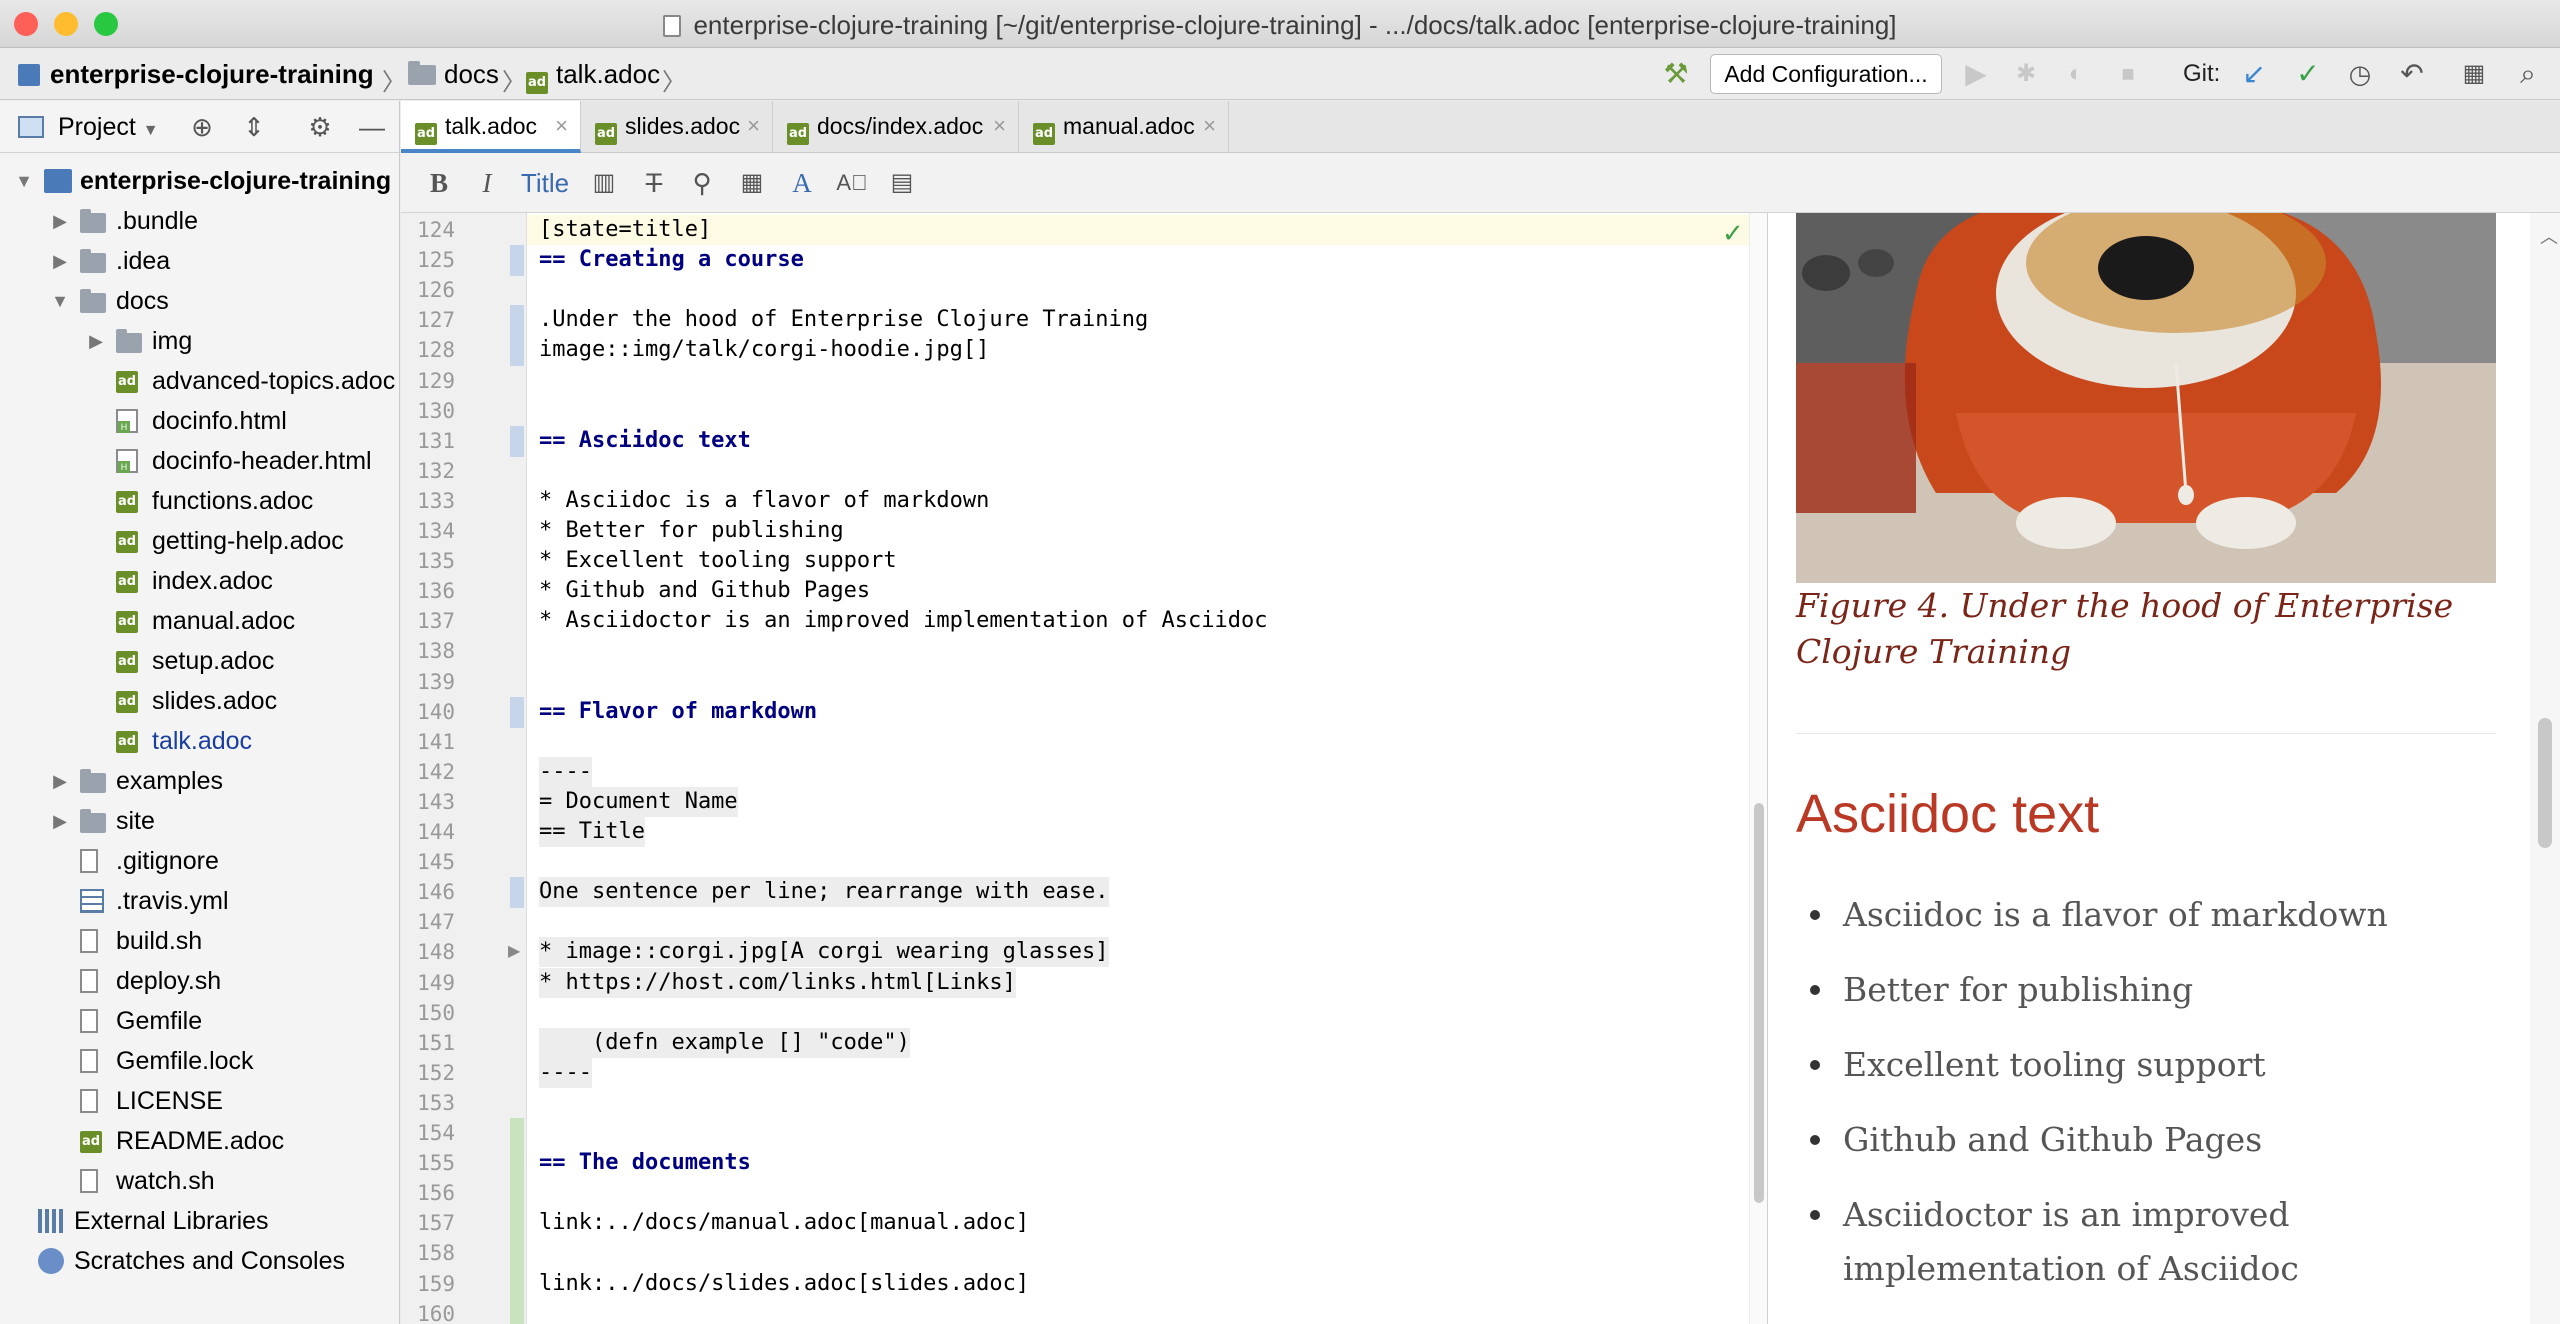  Describe the element at coordinates (2076, 74) in the screenshot. I see `coverage-icon: ◐` at that location.